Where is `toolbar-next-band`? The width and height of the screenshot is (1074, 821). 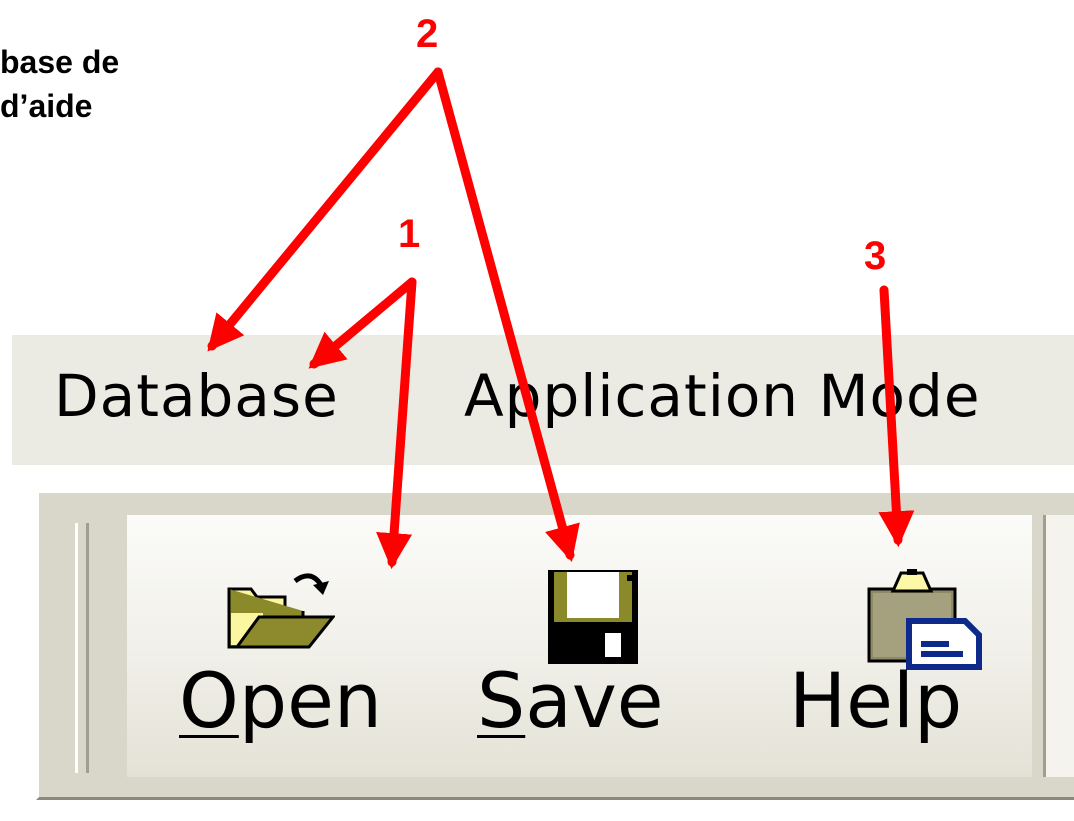 toolbar-next-band is located at coordinates (1058, 646).